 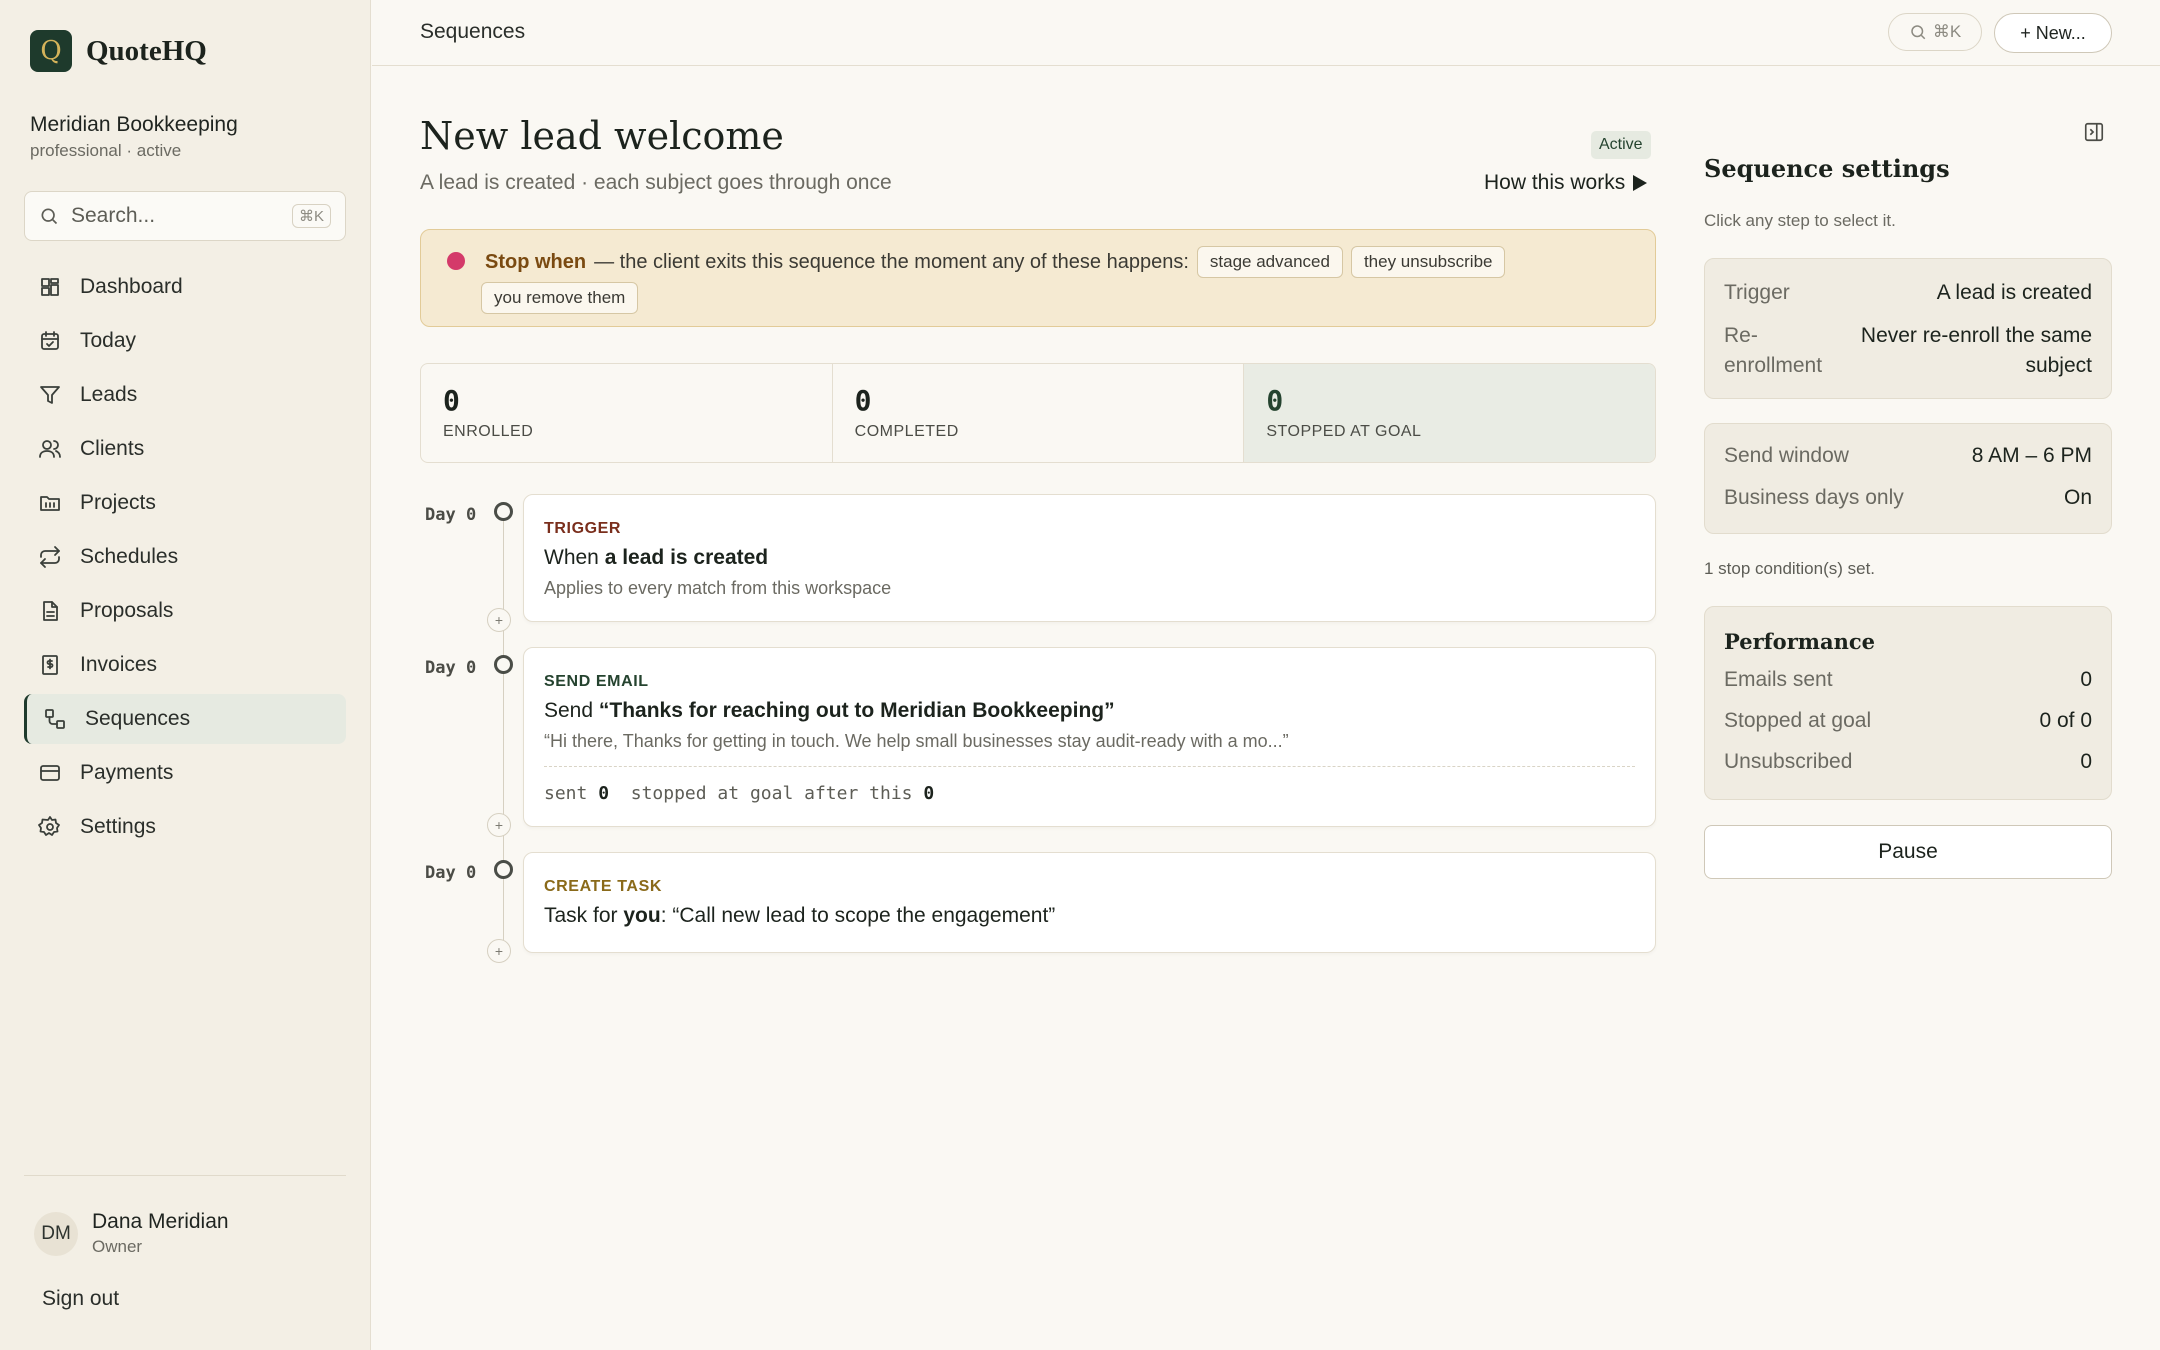 I want to click on folder-icon, so click(x=50, y=503).